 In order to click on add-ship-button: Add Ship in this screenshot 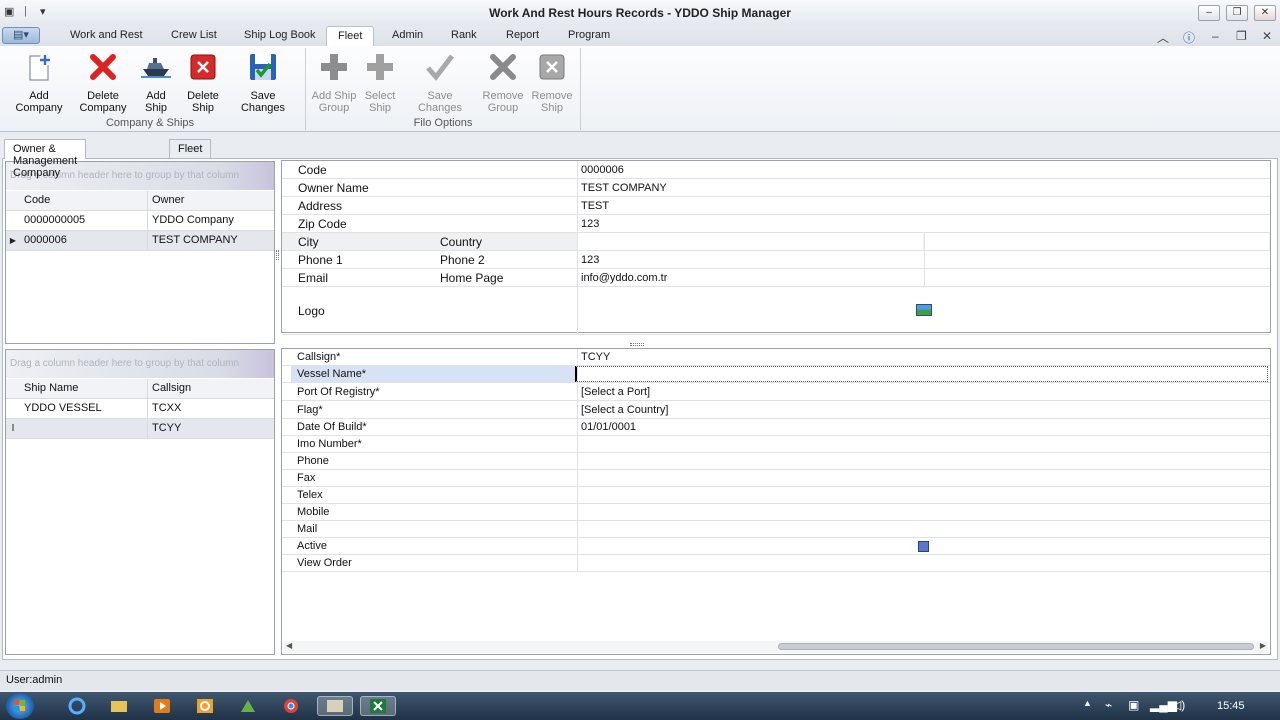, I will do `click(156, 82)`.